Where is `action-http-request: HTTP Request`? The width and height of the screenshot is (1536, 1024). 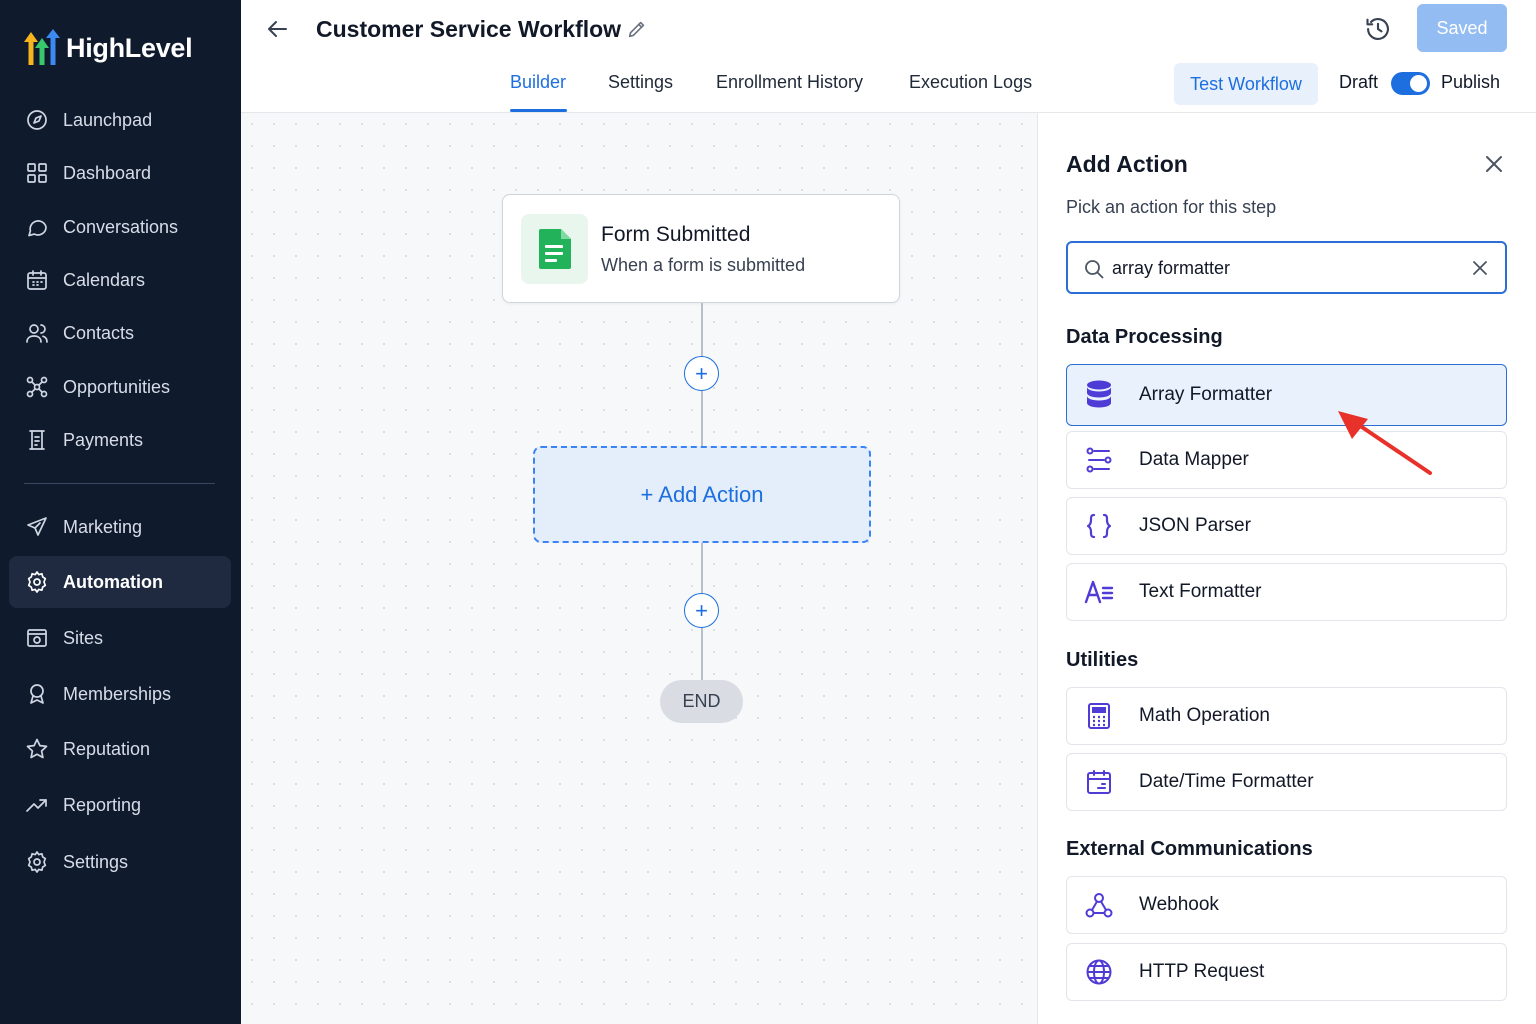 action-http-request: HTTP Request is located at coordinates (1286, 972).